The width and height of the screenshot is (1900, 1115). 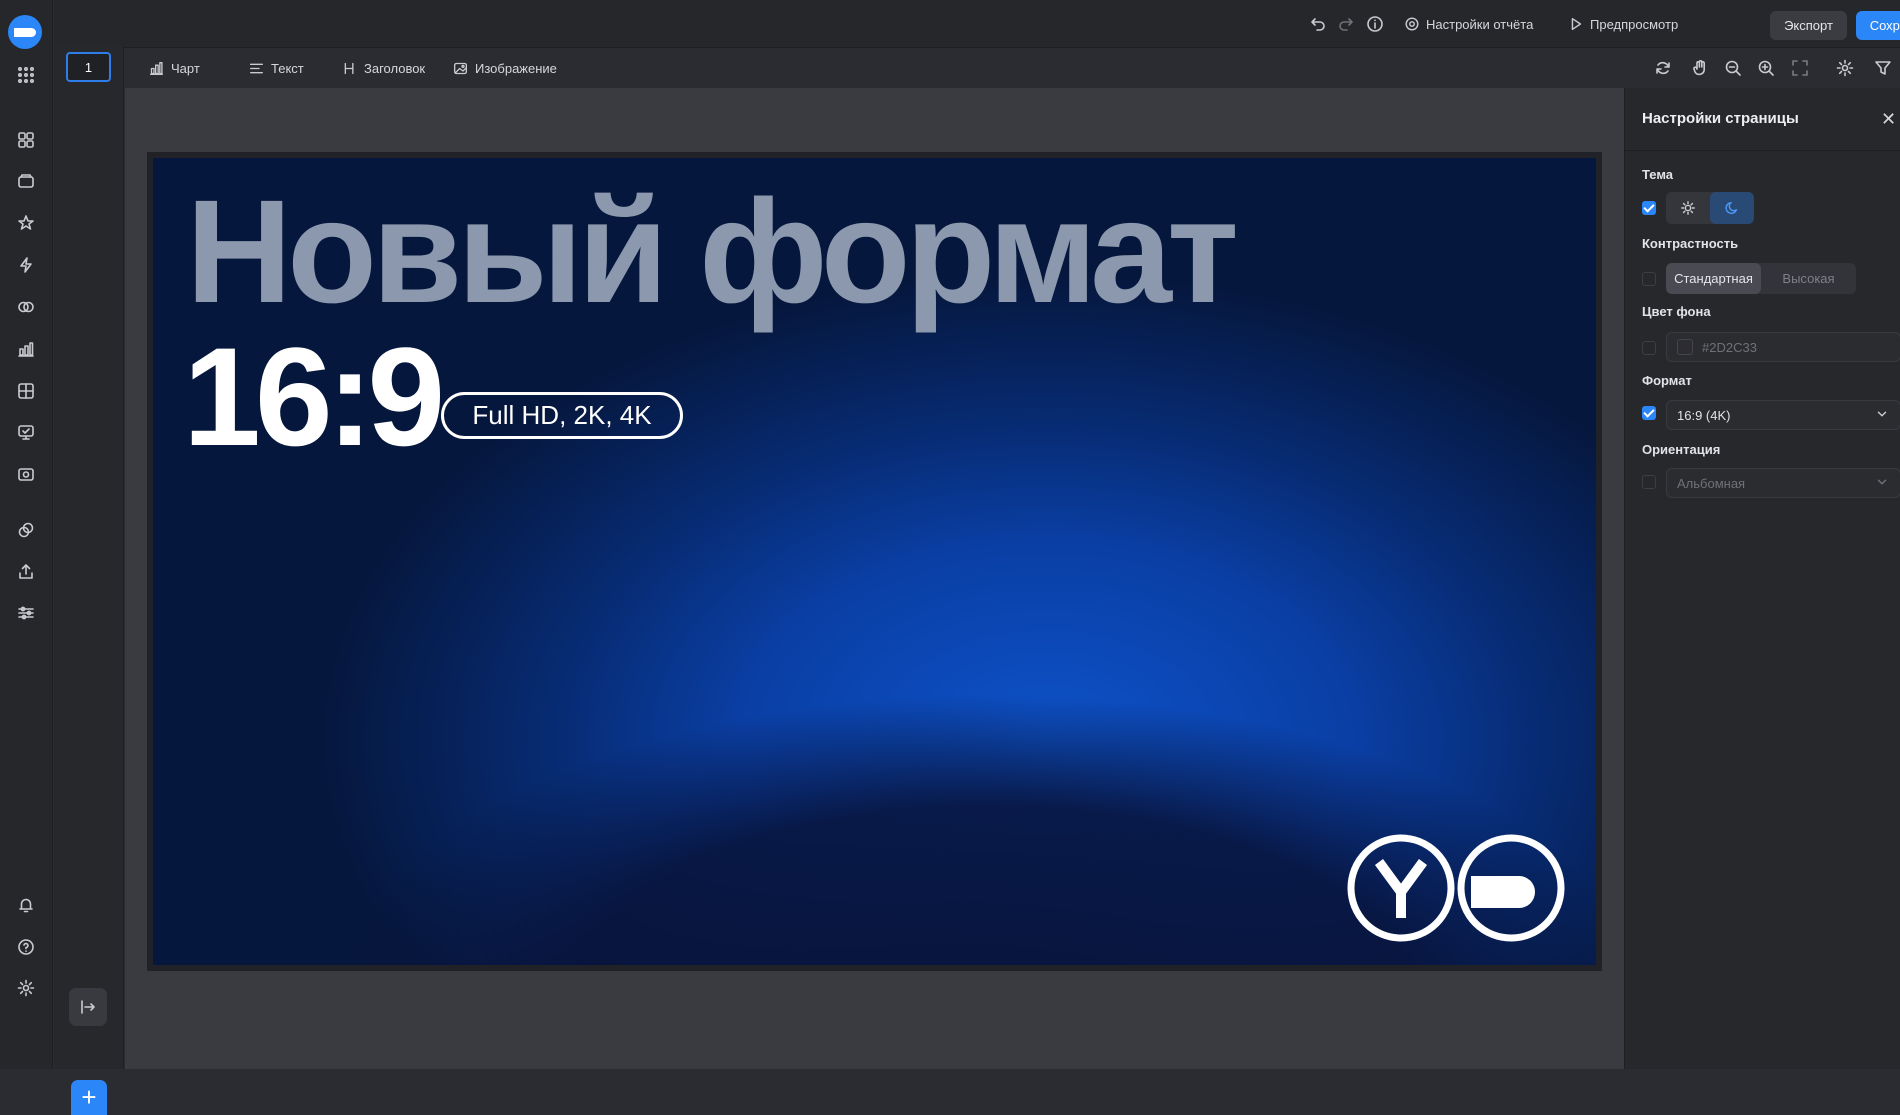 I want to click on format-select: 16:9 (4K), so click(x=1783, y=415).